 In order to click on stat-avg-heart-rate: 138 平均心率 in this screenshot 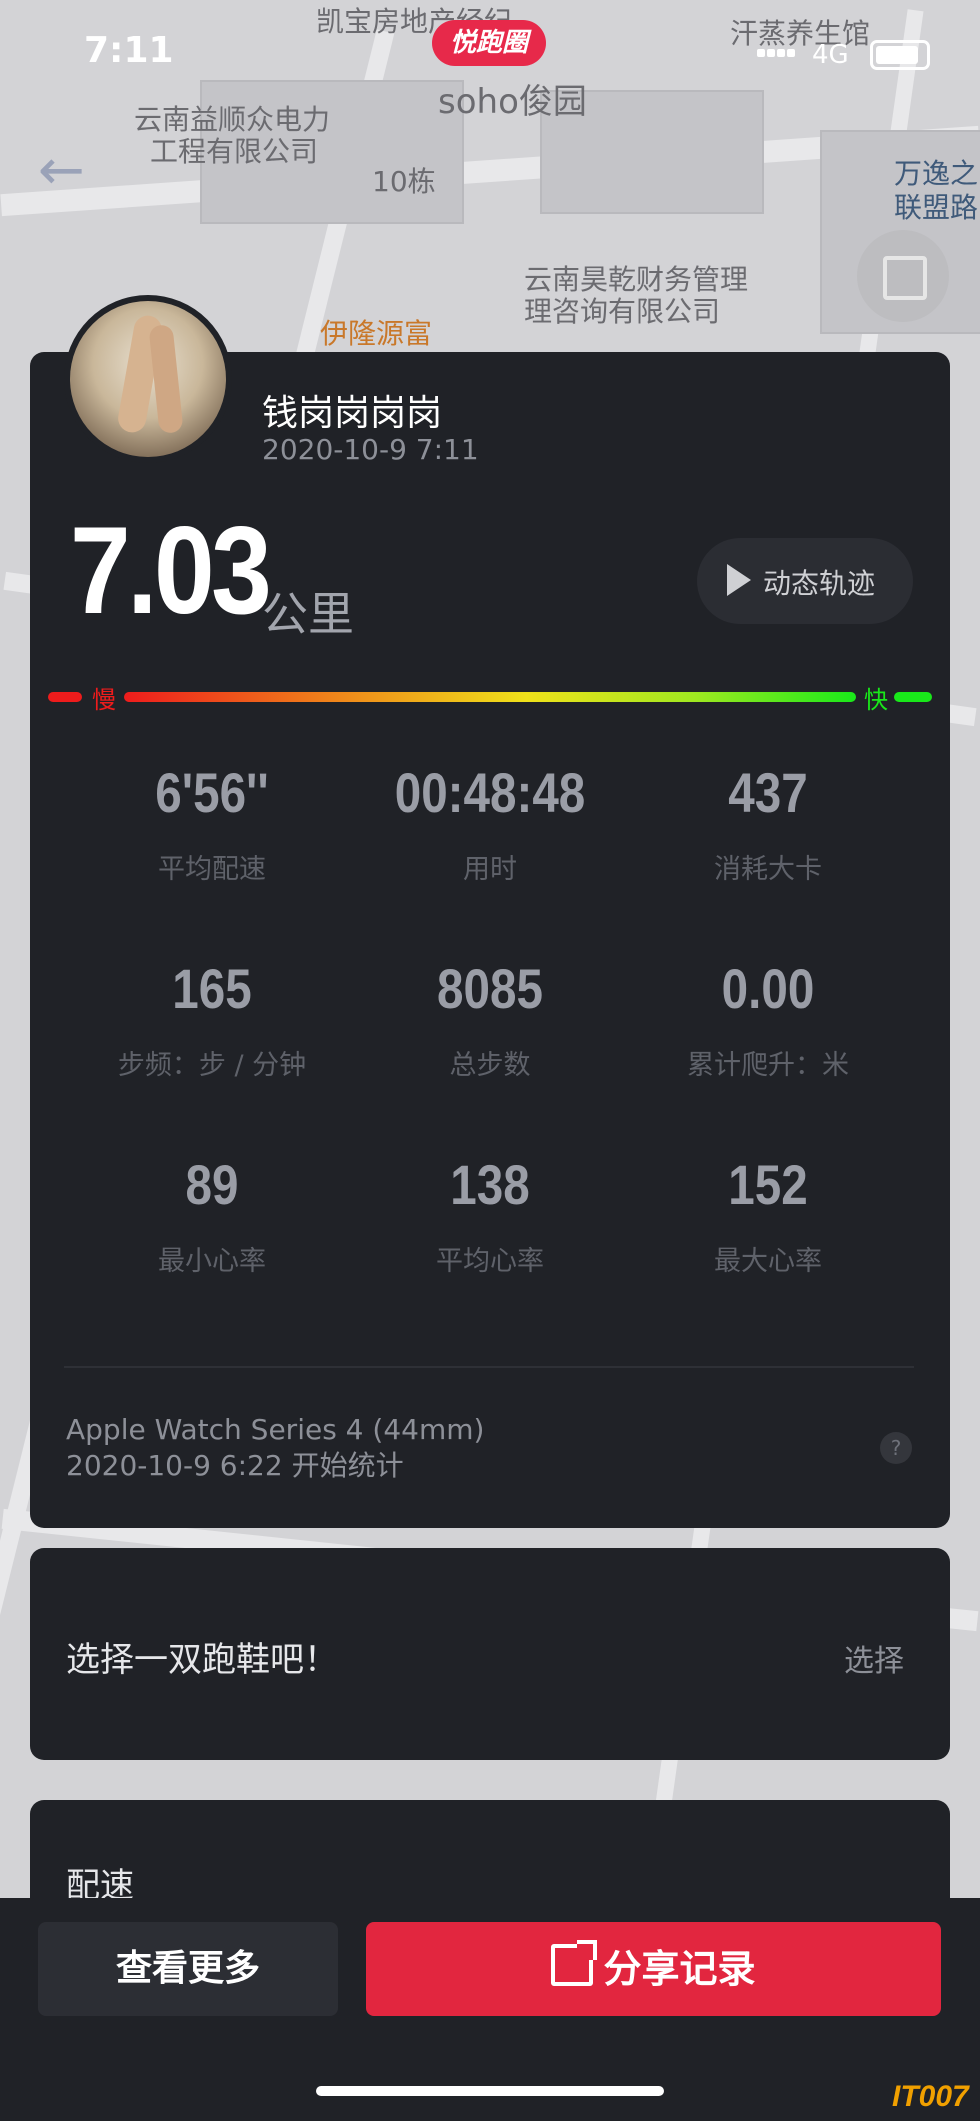, I will do `click(490, 1215)`.